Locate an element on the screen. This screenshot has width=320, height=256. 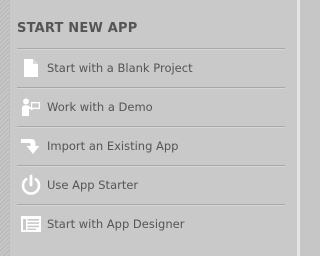
panel-left-texture is located at coordinates (5, 128).